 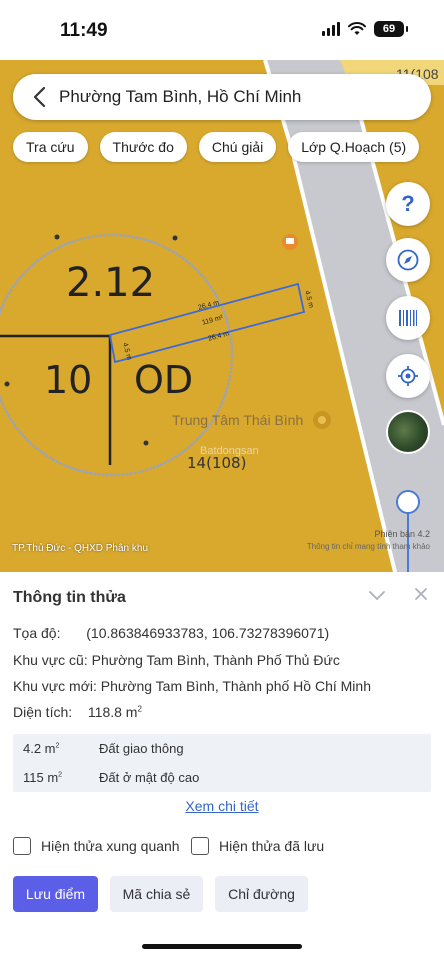 What do you see at coordinates (215, 660) in the screenshot?
I see `old-area-value: Phường Tam Bình, Thành Phố Thủ Đức` at bounding box center [215, 660].